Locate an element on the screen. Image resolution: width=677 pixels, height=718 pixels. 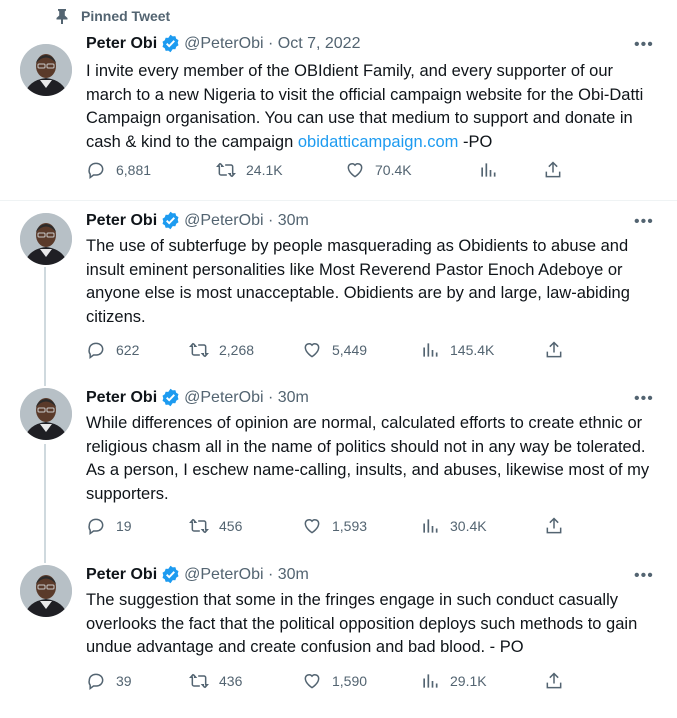
like-button: 5,449 is located at coordinates (334, 350).